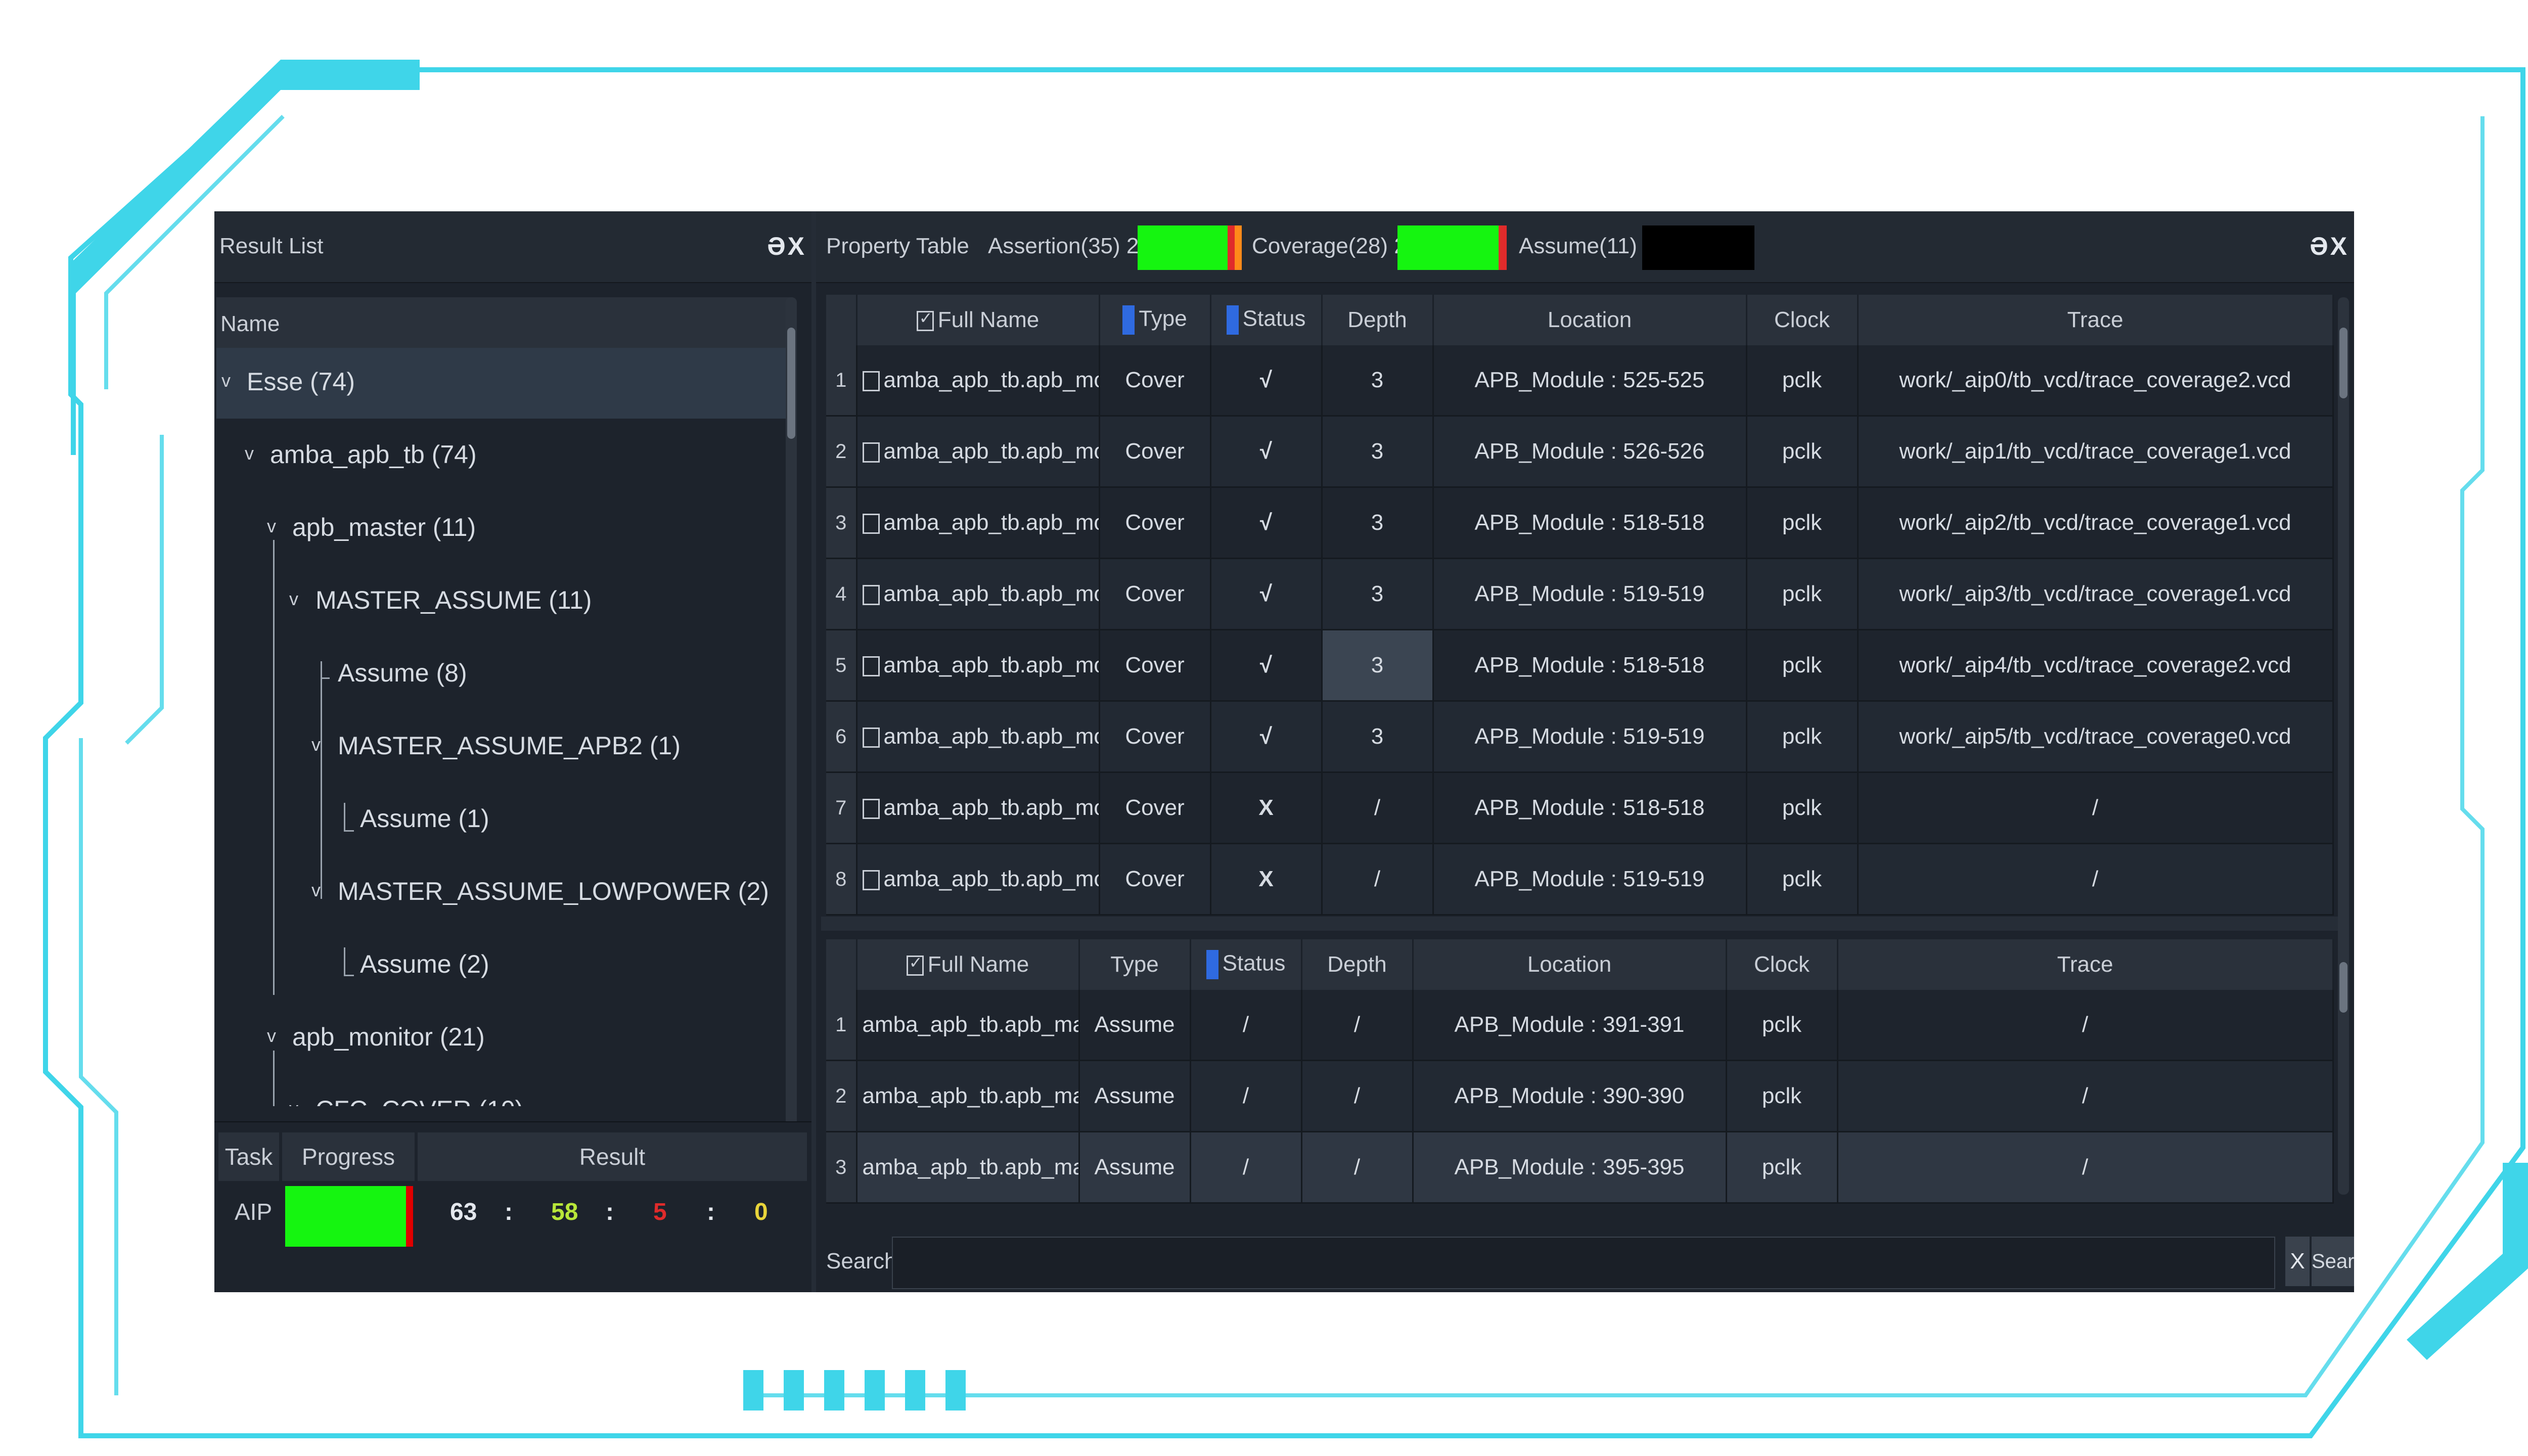 Image resolution: width=2528 pixels, height=1456 pixels. What do you see at coordinates (2086, 1167) in the screenshot?
I see `trace-cell: /` at bounding box center [2086, 1167].